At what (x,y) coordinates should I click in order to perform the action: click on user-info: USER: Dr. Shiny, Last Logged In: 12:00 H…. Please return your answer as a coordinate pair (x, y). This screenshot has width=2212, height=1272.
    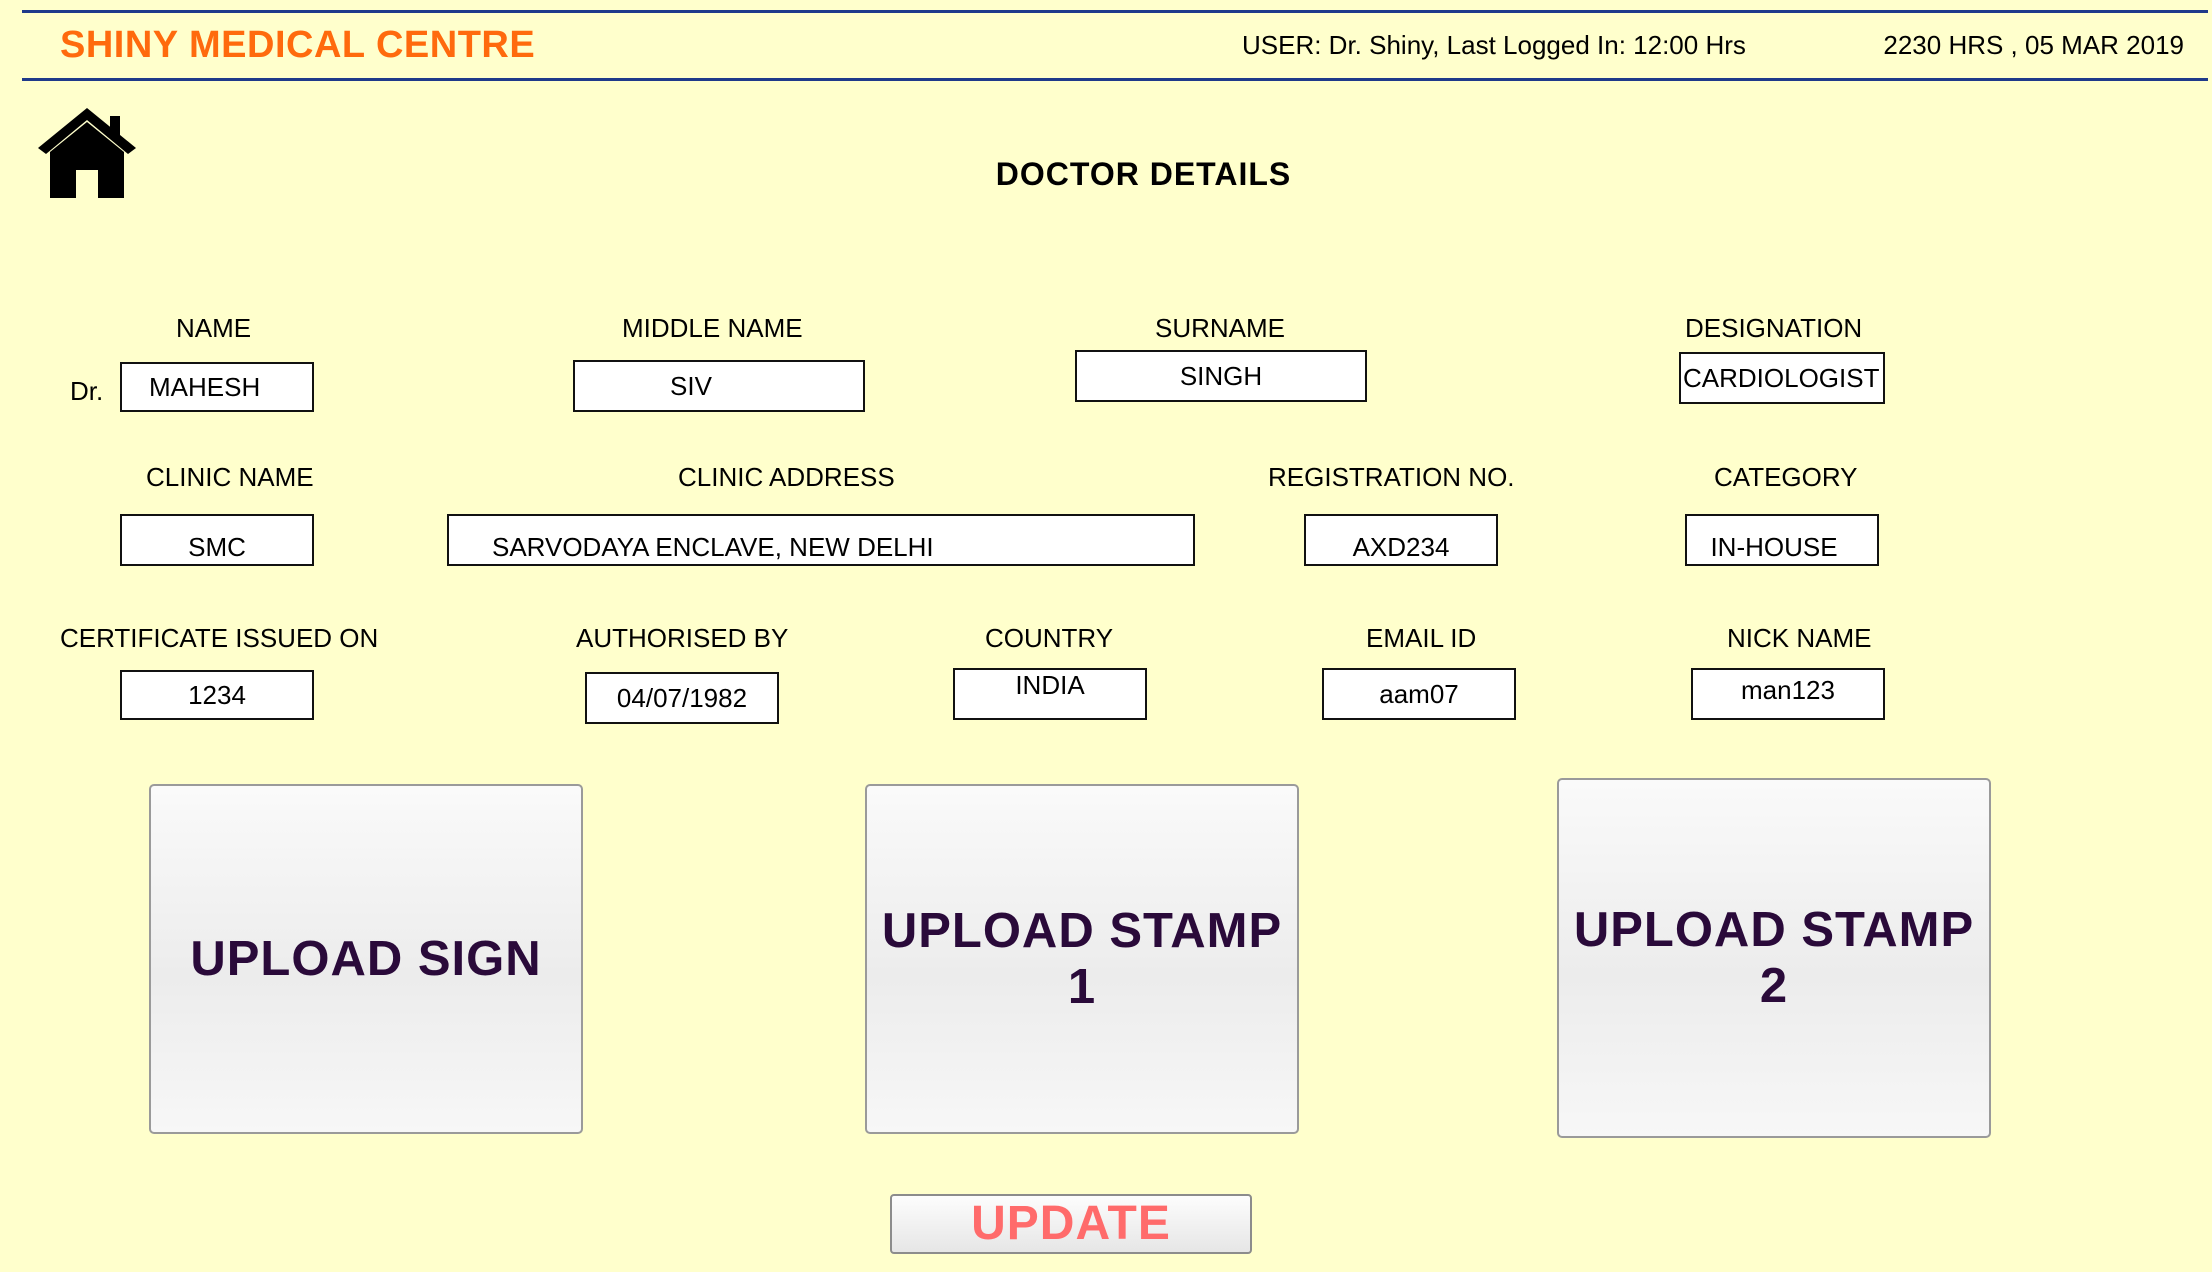
    Looking at the image, I should click on (1494, 45).